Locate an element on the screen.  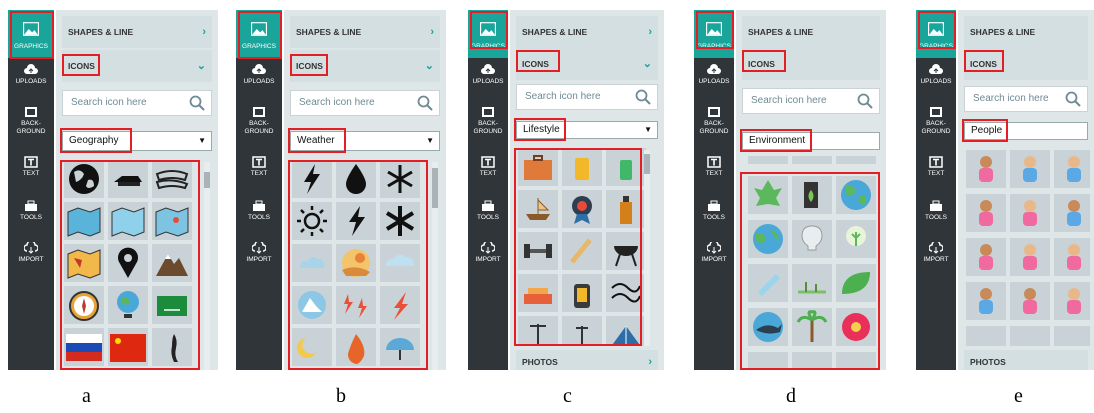
background-icon is located at coordinates (714, 112).